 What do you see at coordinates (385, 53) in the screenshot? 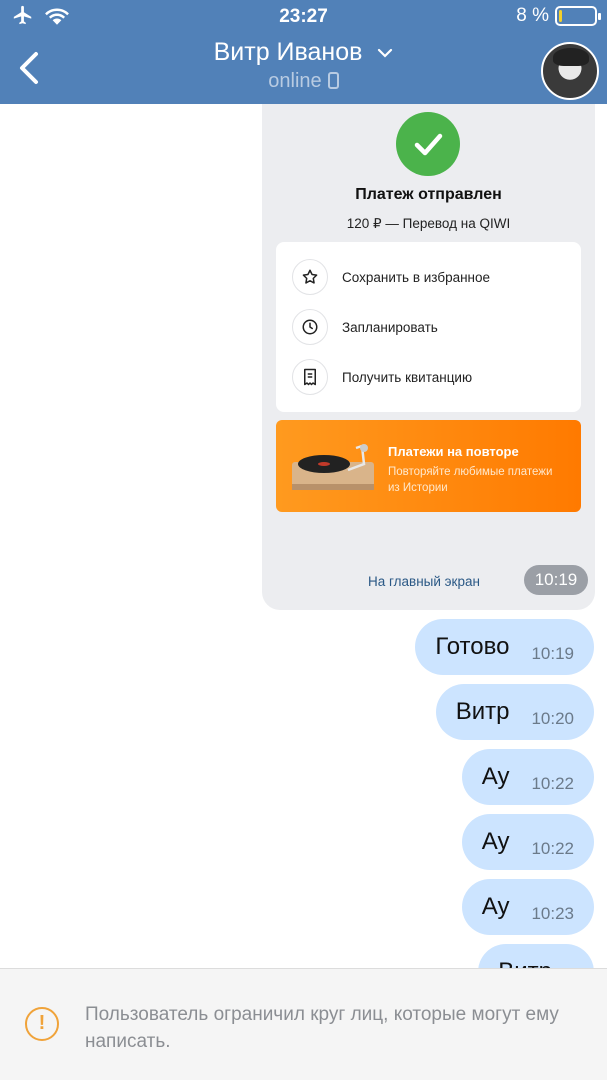
I see `chevron-down-icon` at bounding box center [385, 53].